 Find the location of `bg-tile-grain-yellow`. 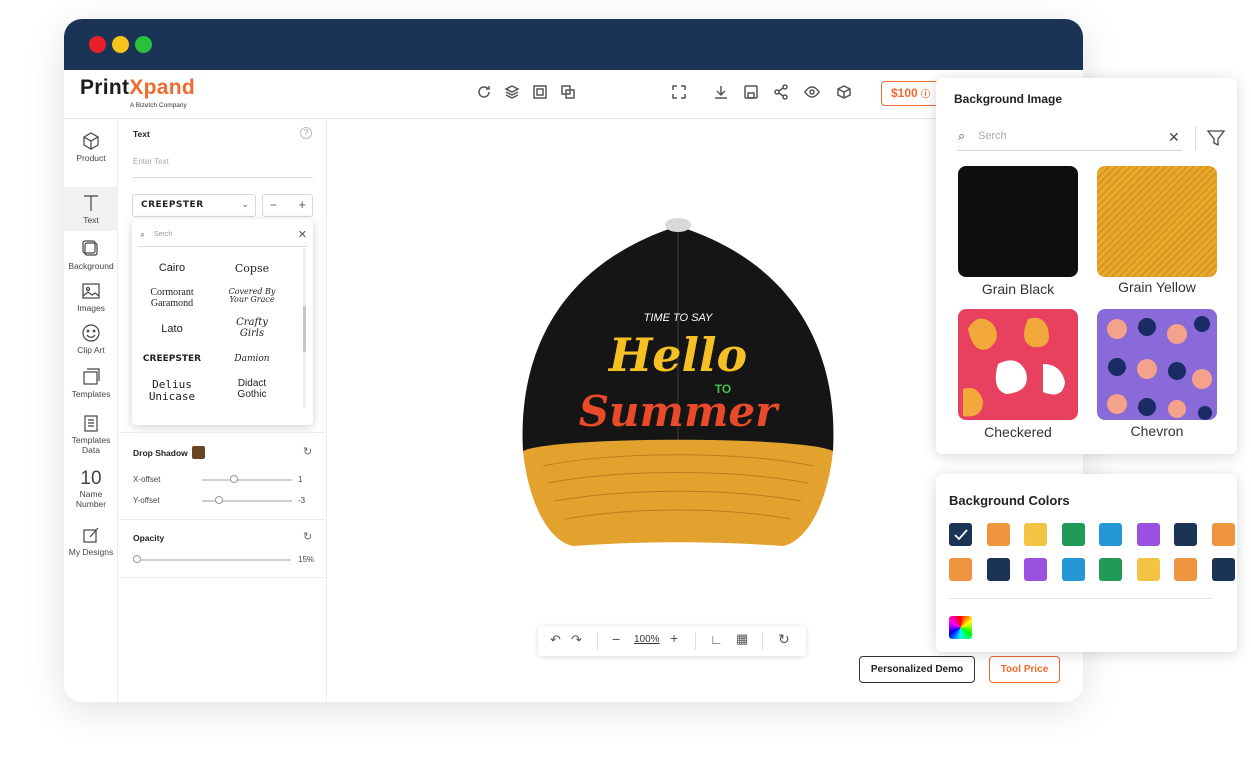

bg-tile-grain-yellow is located at coordinates (1157, 221).